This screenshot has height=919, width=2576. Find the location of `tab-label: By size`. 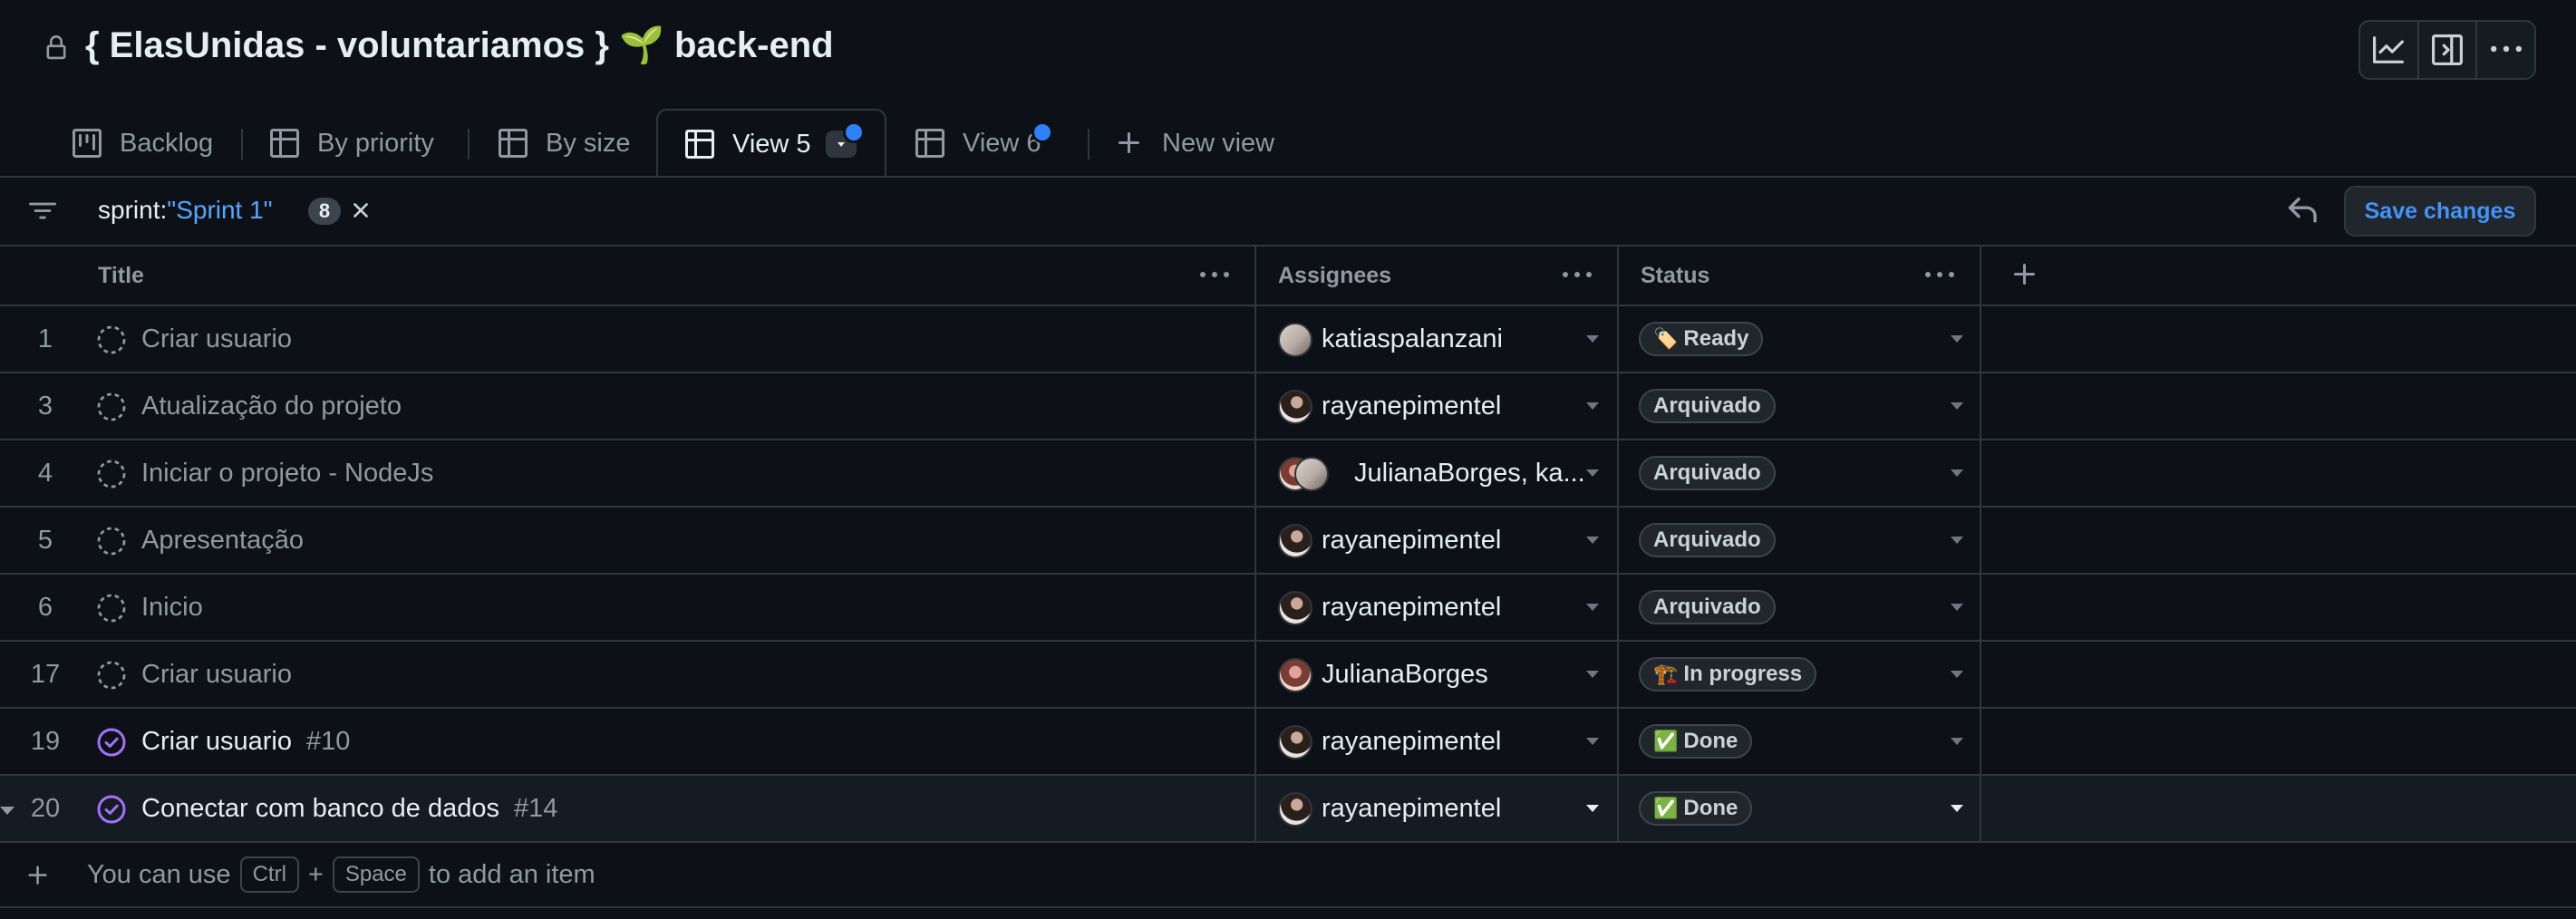

tab-label: By size is located at coordinates (588, 143).